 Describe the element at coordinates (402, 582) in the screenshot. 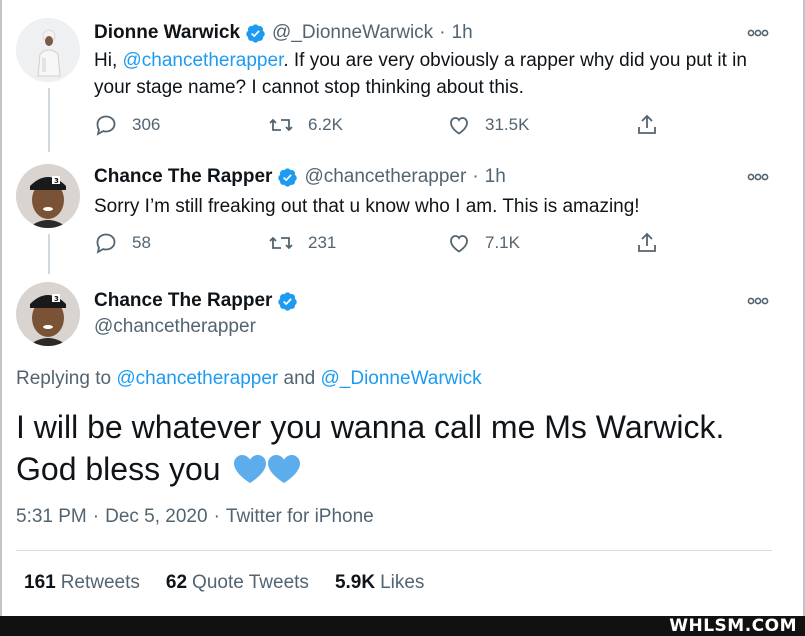

I see `likes-label: Likes` at that location.